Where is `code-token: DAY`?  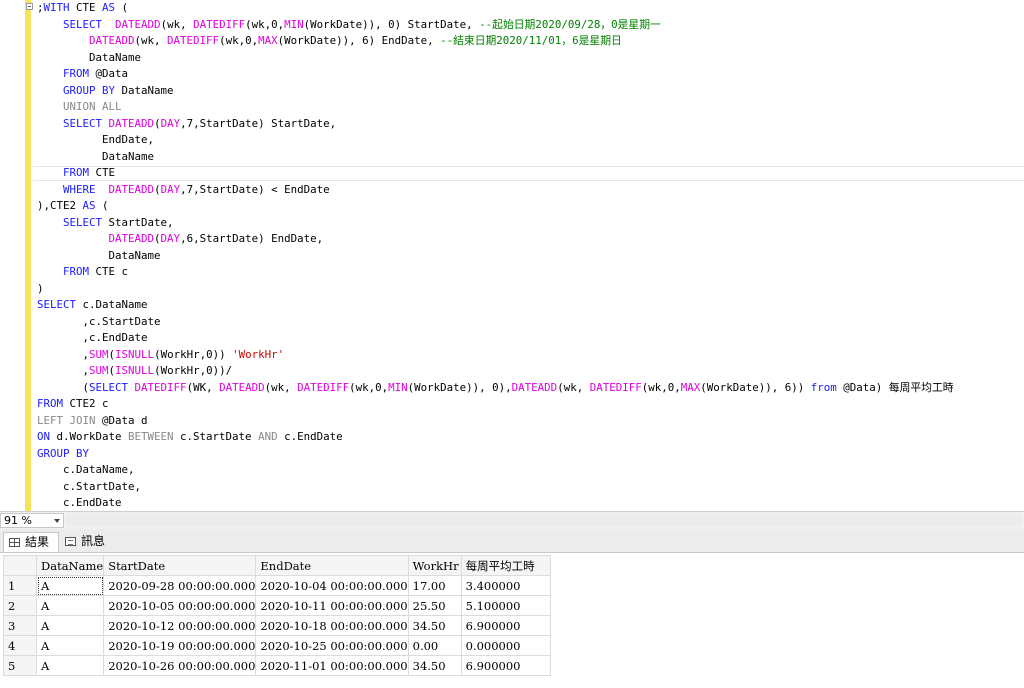 code-token: DAY is located at coordinates (170, 238).